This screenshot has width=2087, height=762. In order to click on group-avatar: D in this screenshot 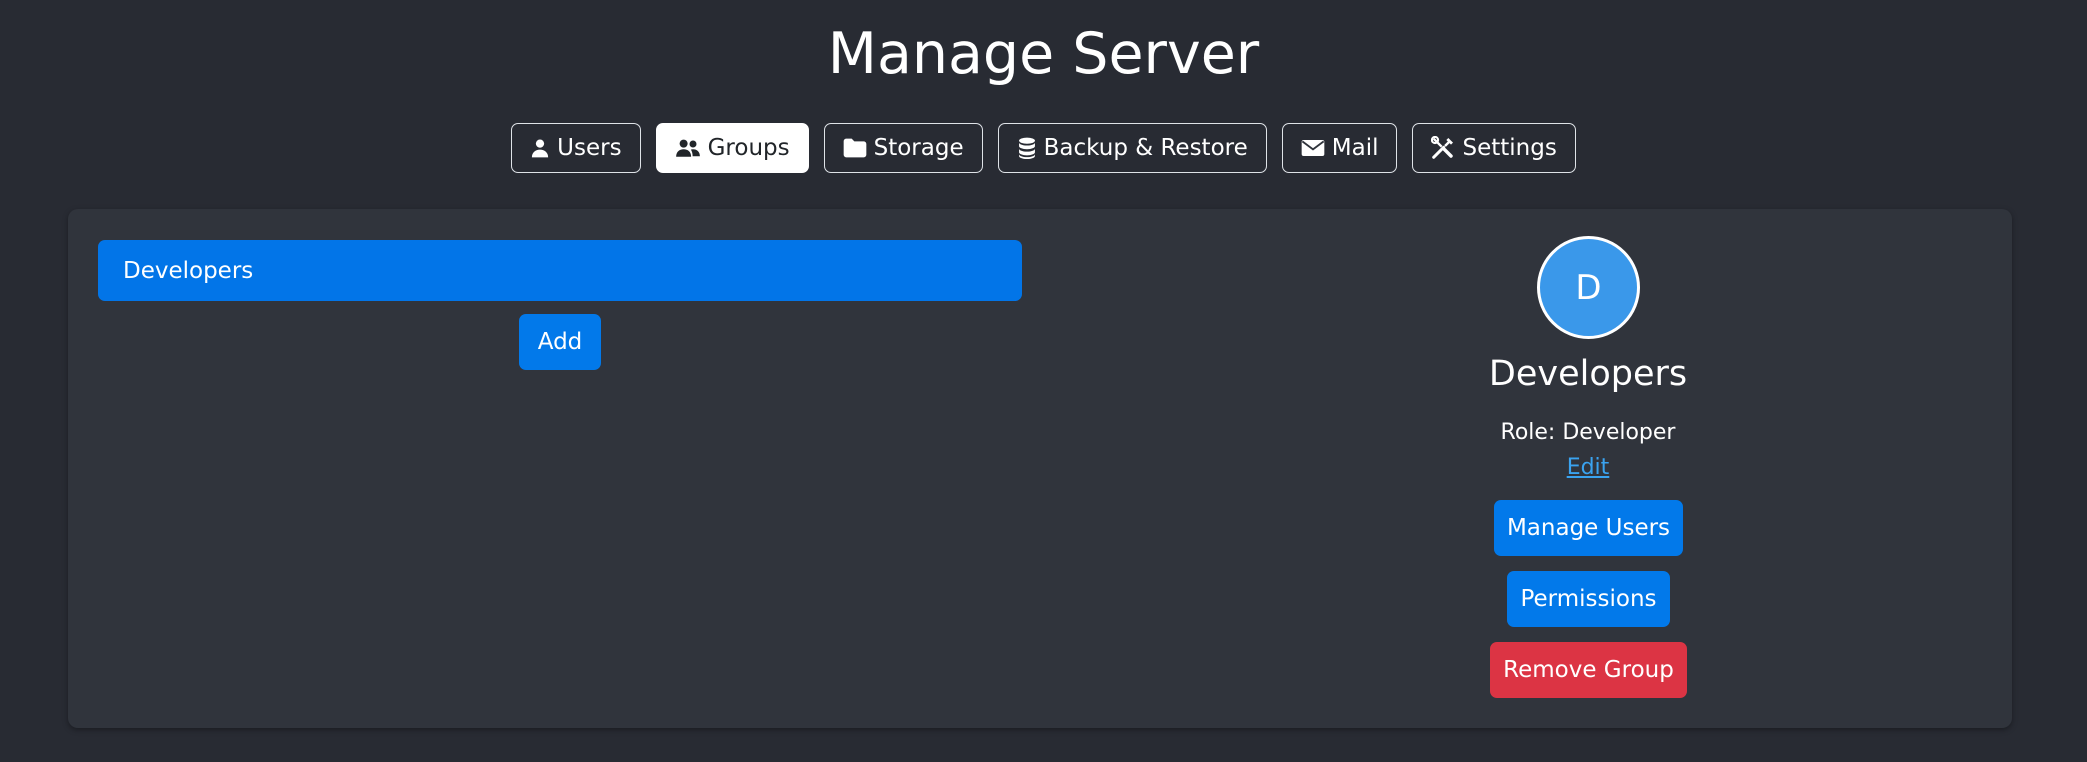, I will do `click(1588, 287)`.